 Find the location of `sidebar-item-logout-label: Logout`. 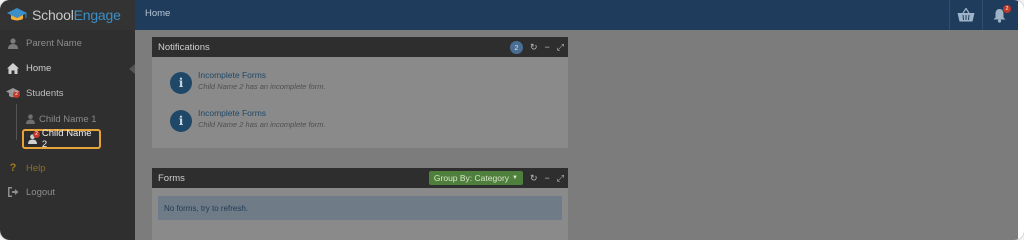

sidebar-item-logout-label: Logout is located at coordinates (41, 192).